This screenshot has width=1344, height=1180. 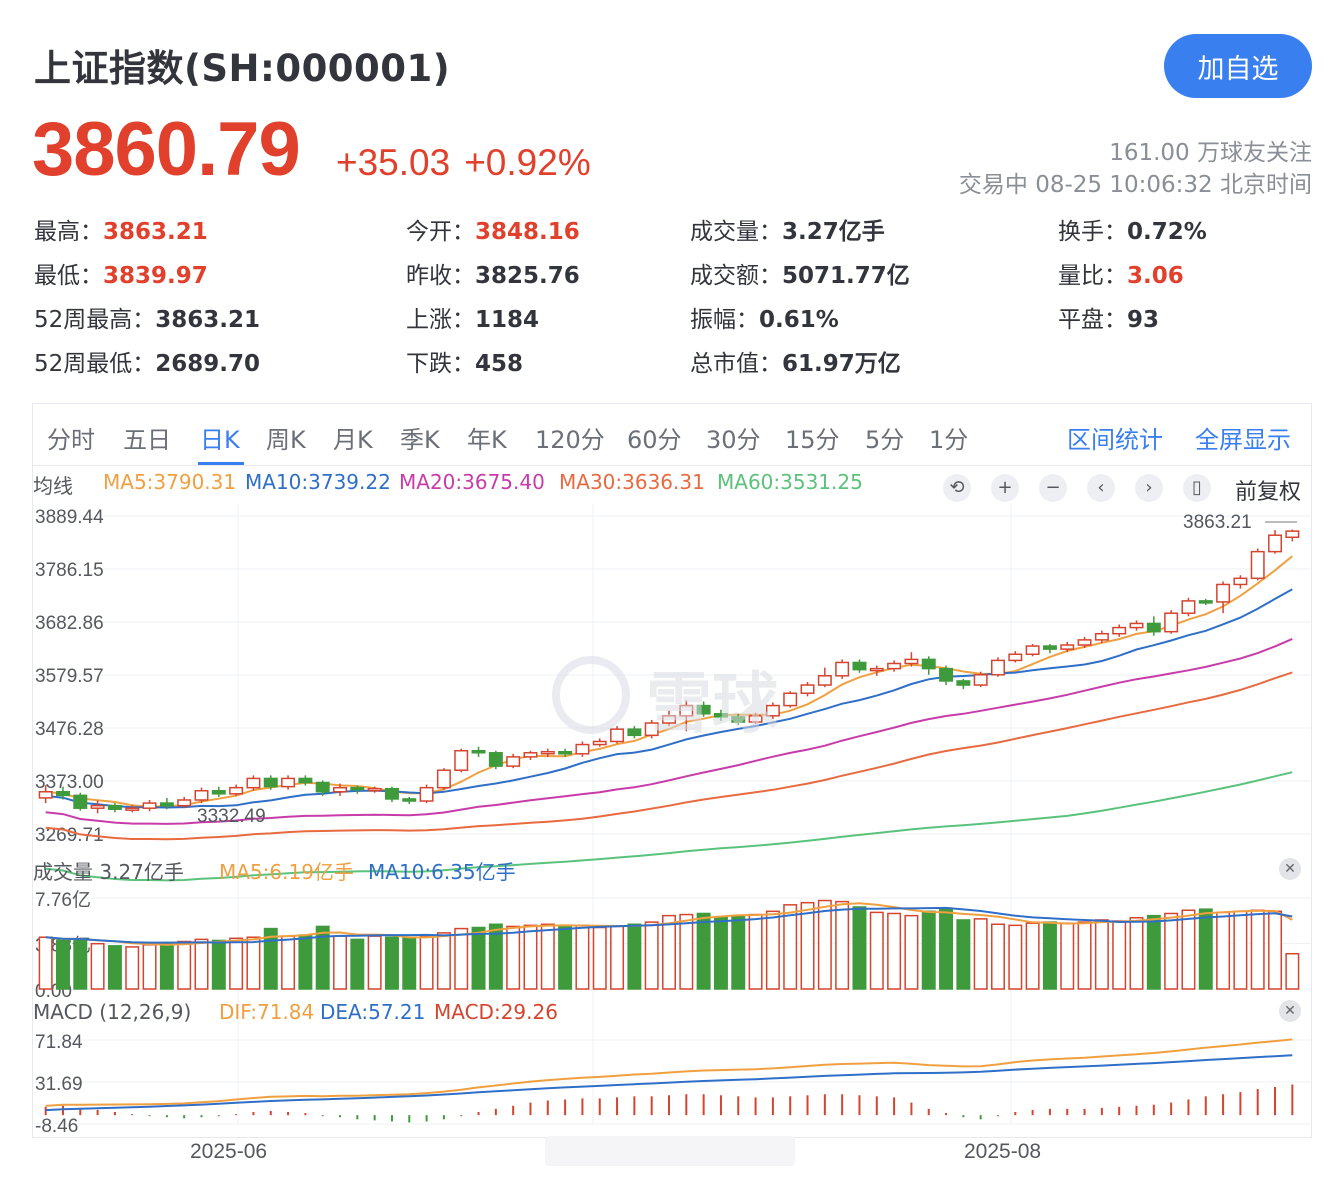 I want to click on stat-value: 458, so click(x=499, y=364).